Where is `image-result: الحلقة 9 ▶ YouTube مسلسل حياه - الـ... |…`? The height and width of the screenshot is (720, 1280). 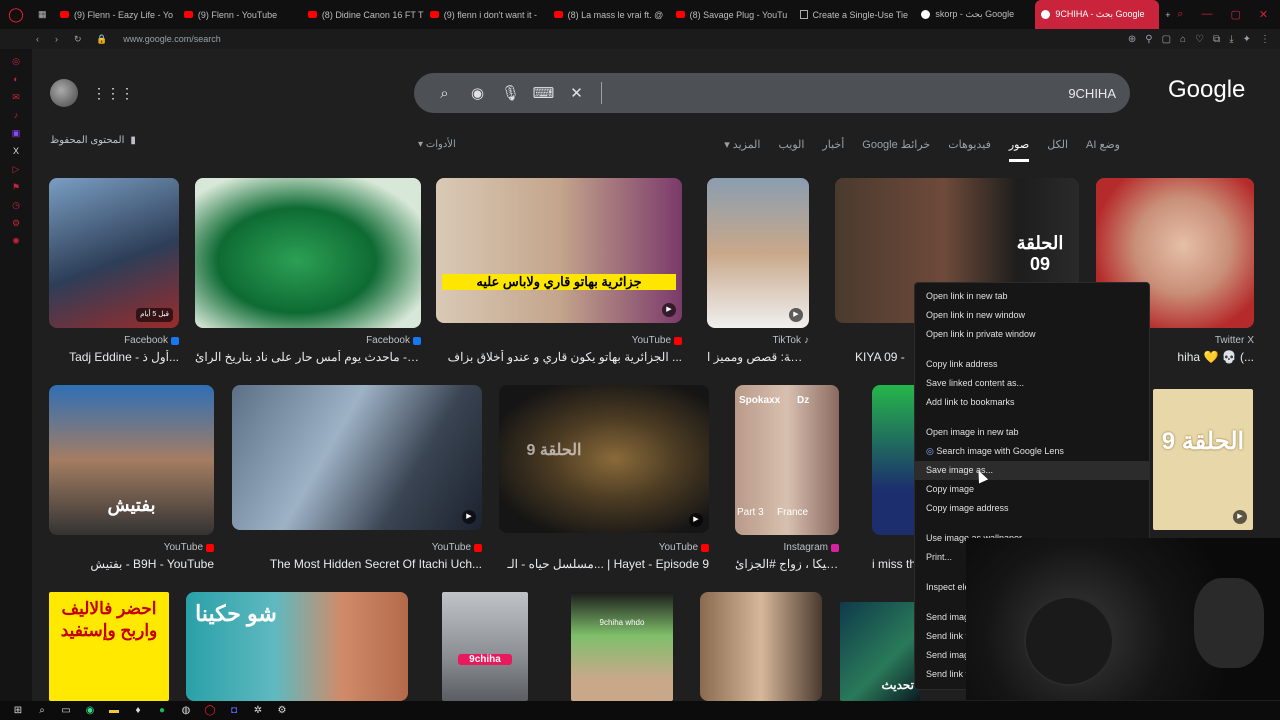 image-result: الحلقة 9 ▶ YouTube مسلسل حياه - الـ... |… is located at coordinates (604, 480).